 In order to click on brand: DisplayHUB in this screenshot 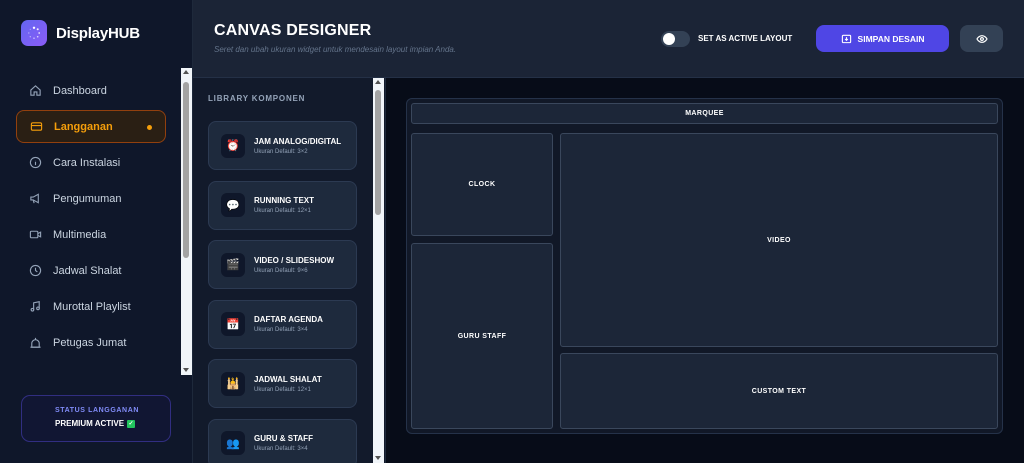, I will do `click(80, 33)`.